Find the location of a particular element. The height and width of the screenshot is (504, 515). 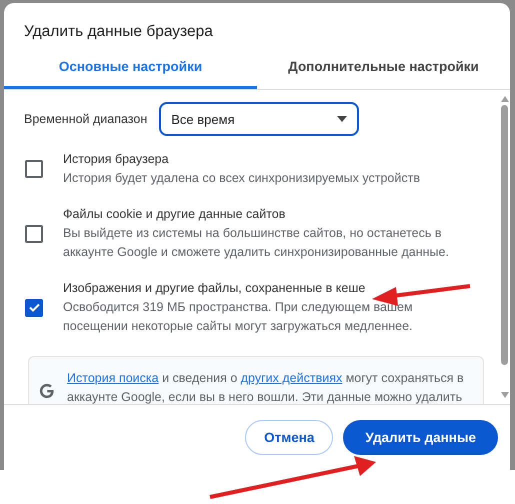

info-text: История поиска и сведения о других действиях могут сохраняться в аккаунте Google, если вы в него вошли. Эти данные можно удалить is located at coordinates (266, 387).